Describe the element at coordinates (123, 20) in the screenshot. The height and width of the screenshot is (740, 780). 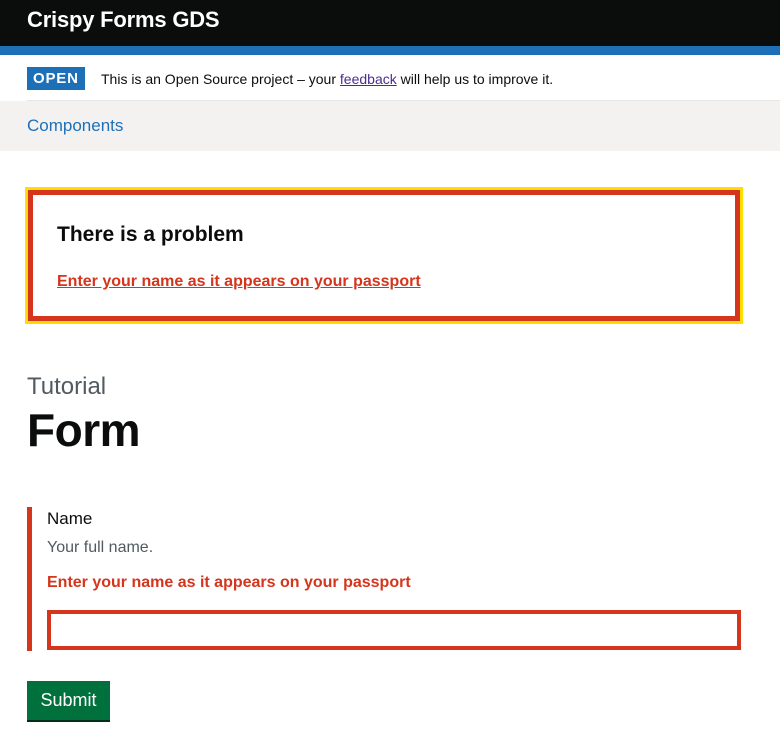
I see `service-name: Crispy Forms GDS` at that location.